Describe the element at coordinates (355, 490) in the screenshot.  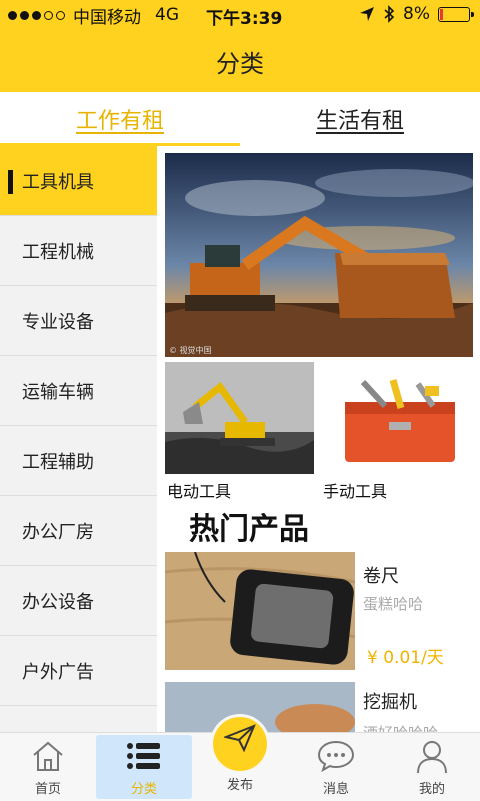
I see `manual-tools-label: 手动工具` at that location.